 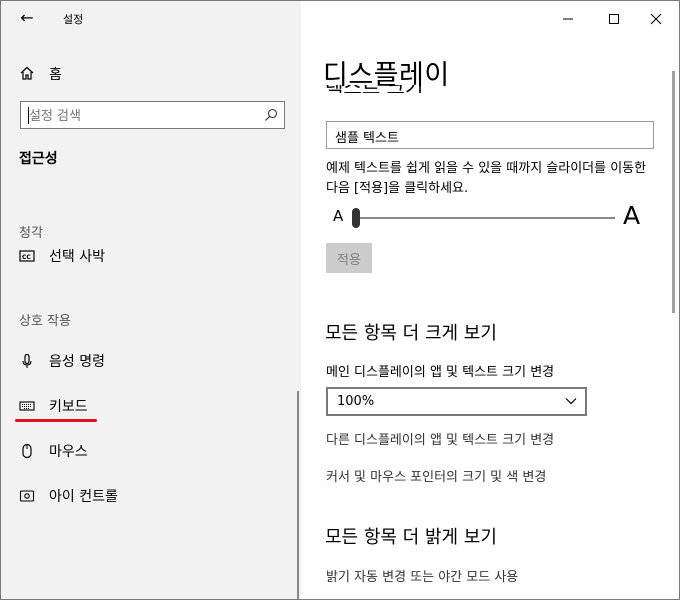 What do you see at coordinates (422, 575) in the screenshot?
I see `night-light-link: 밝기 자동 변경 또는 야간 모드 사용` at bounding box center [422, 575].